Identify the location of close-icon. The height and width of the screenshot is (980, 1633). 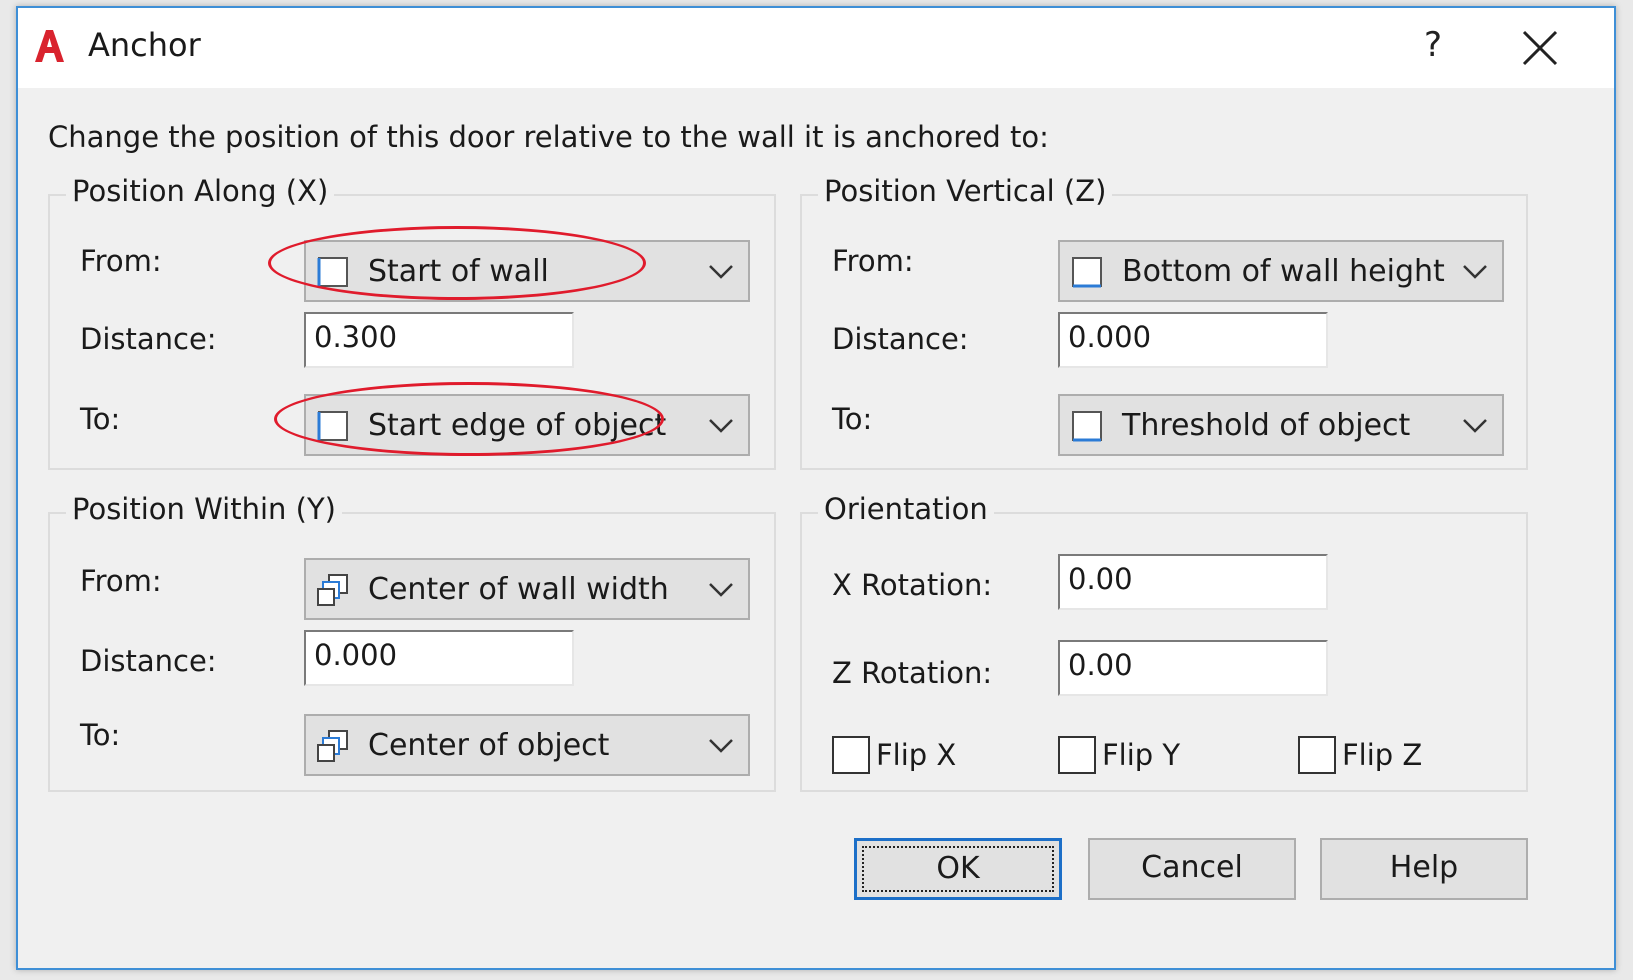
(1540, 48).